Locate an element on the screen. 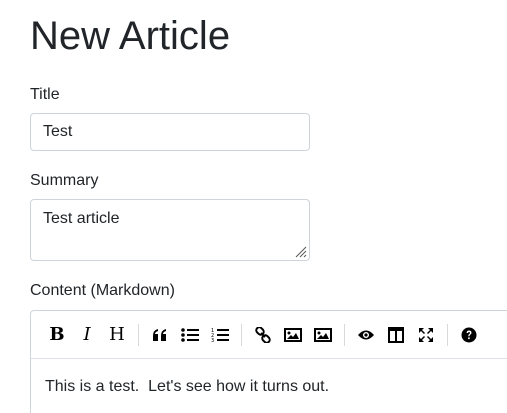 The width and height of the screenshot is (507, 413). unordered-list-icon is located at coordinates (190, 334).